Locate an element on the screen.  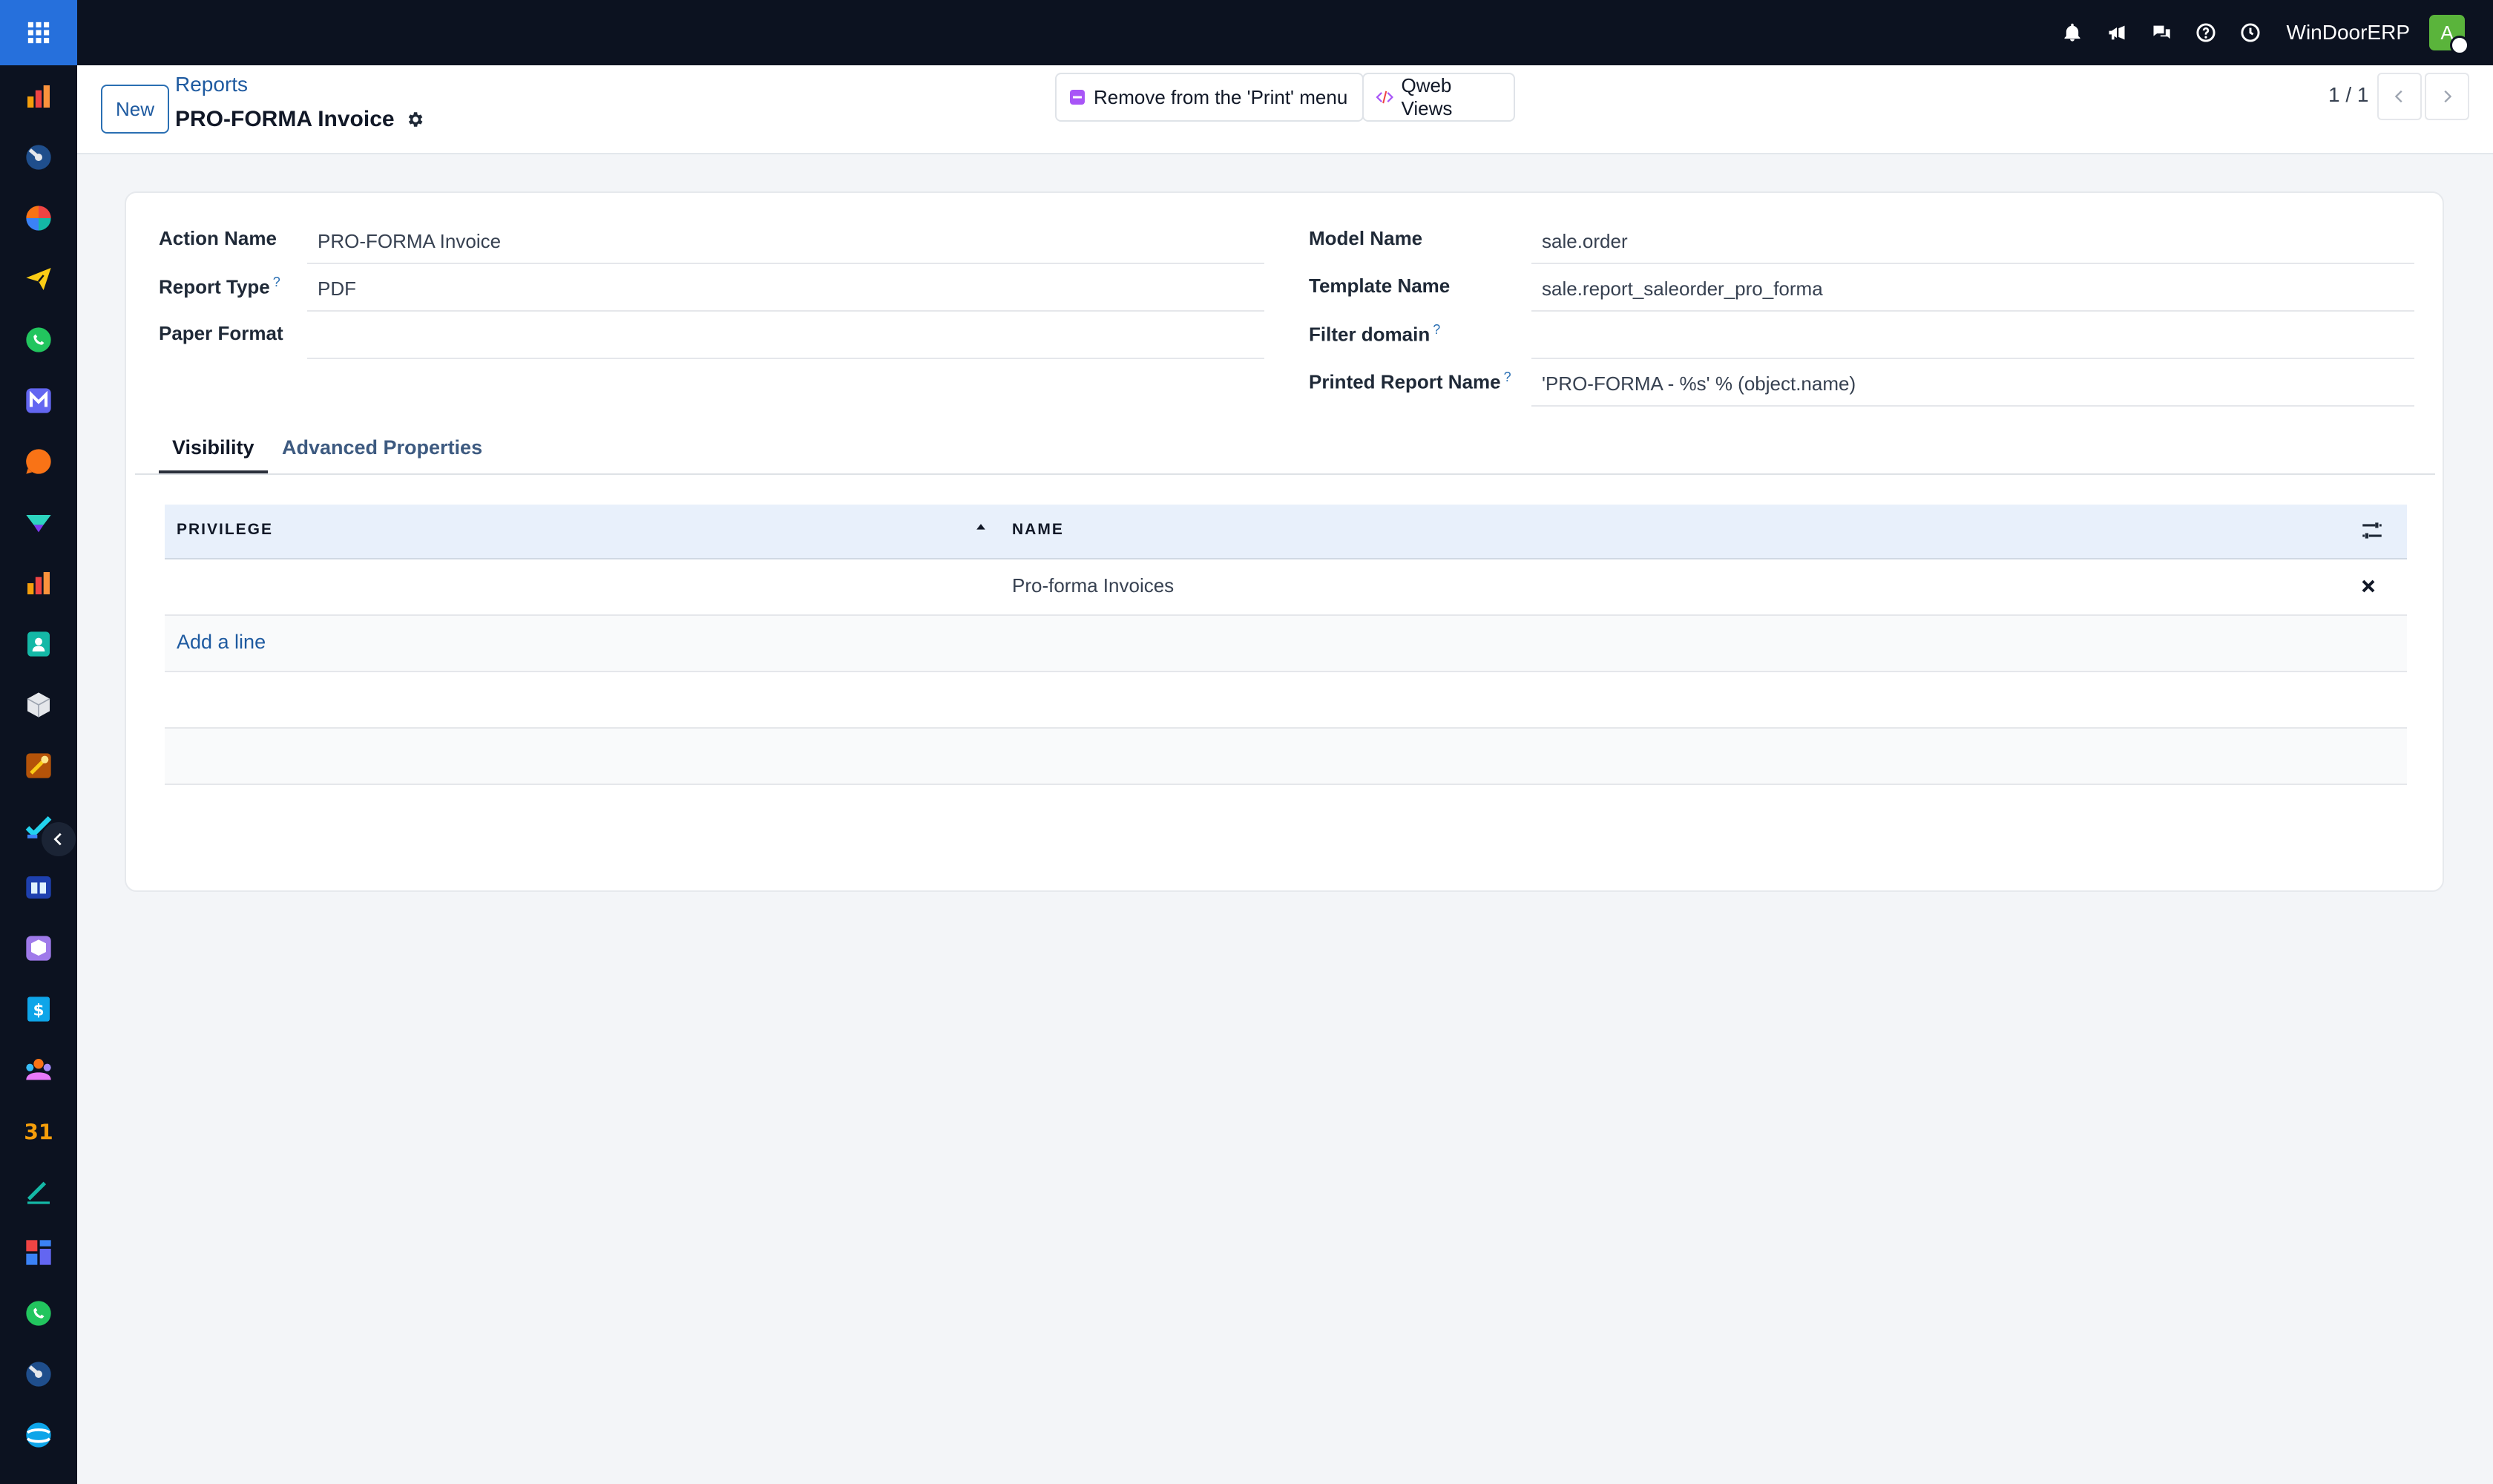
knowledge-app-icon is located at coordinates (38, 887).